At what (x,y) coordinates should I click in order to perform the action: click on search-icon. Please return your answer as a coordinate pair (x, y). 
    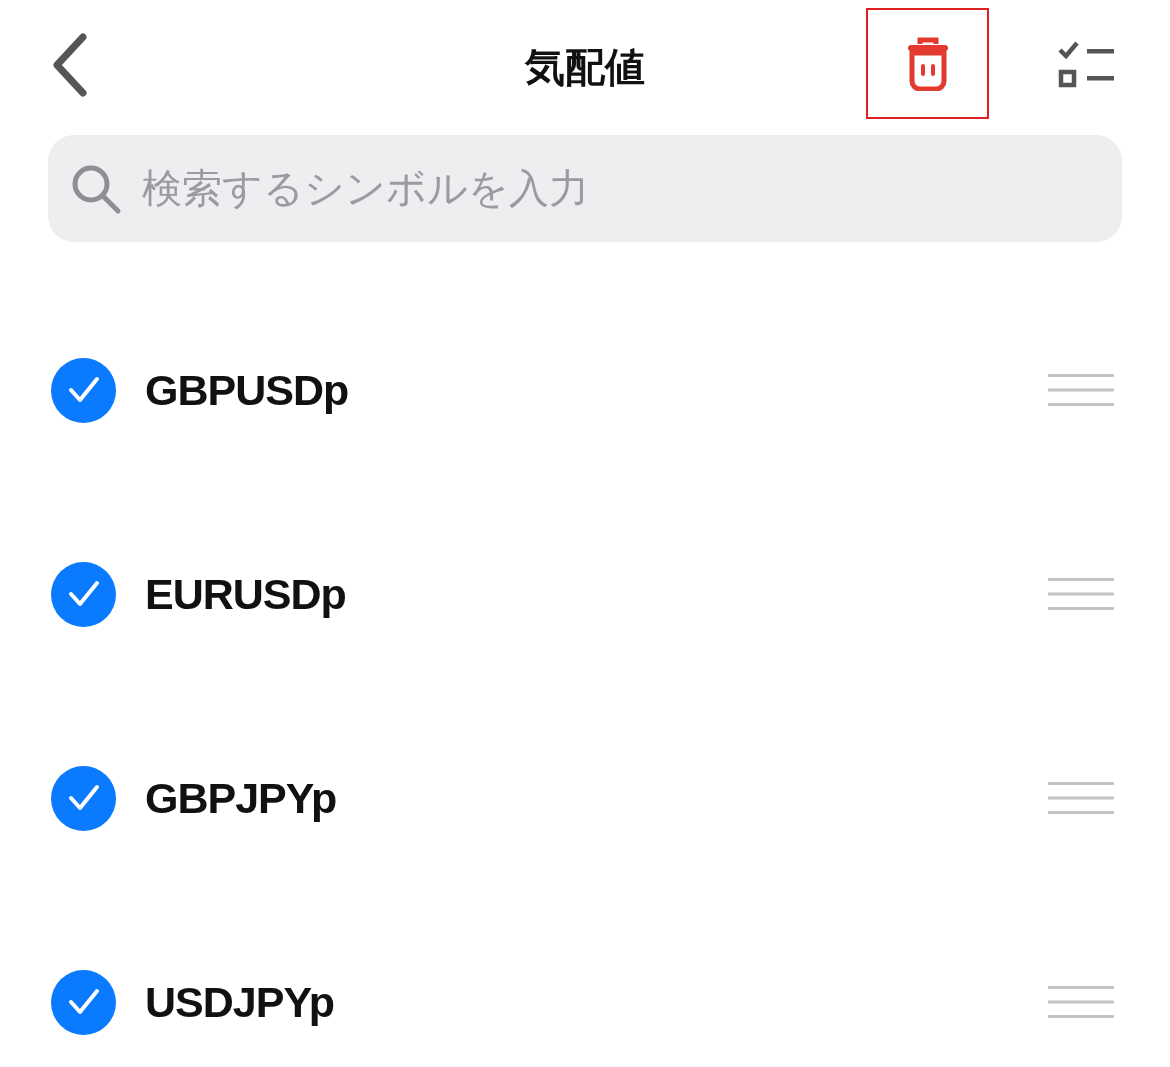
    Looking at the image, I should click on (96, 189).